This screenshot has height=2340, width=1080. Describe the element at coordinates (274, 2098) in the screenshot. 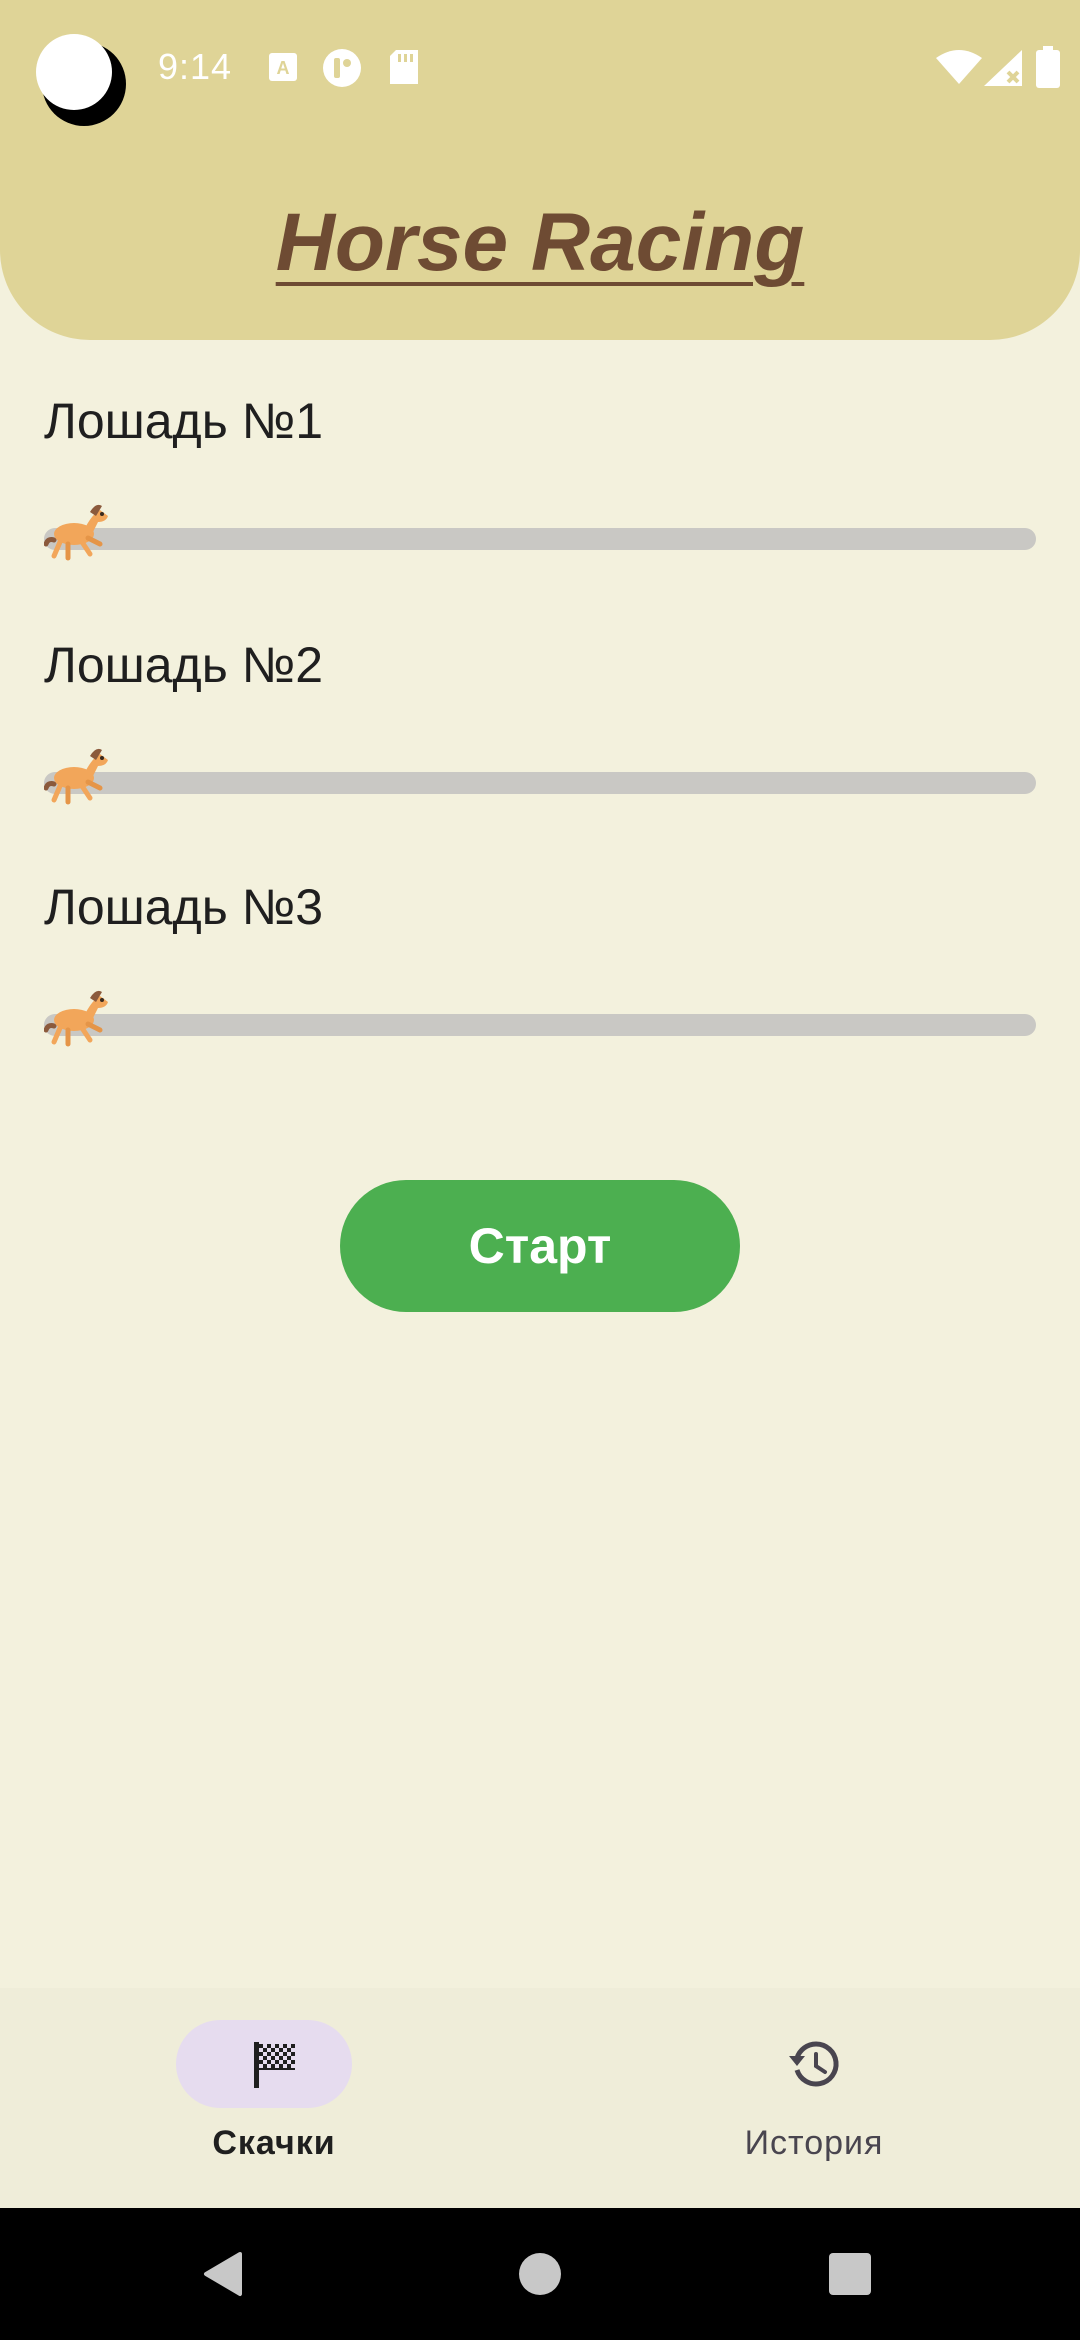

I see `nav-item-races: Скачки` at that location.